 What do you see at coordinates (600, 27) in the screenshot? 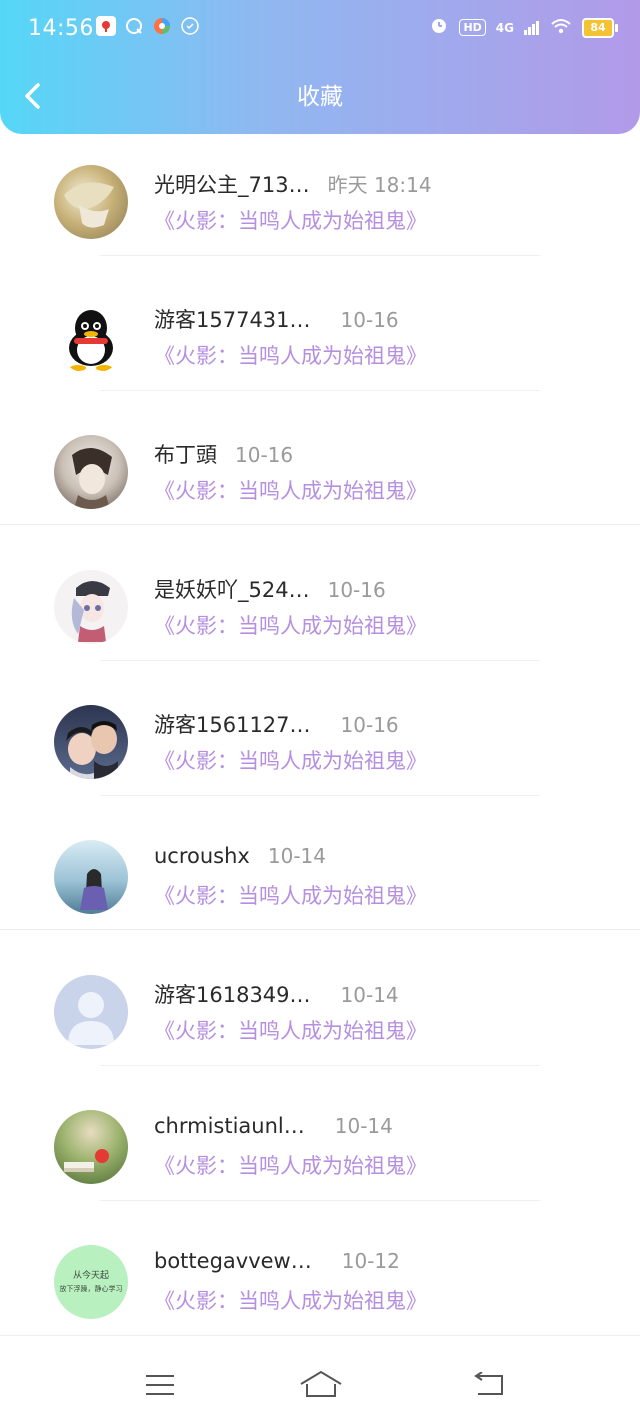
I see `battery-indicator: 84` at bounding box center [600, 27].